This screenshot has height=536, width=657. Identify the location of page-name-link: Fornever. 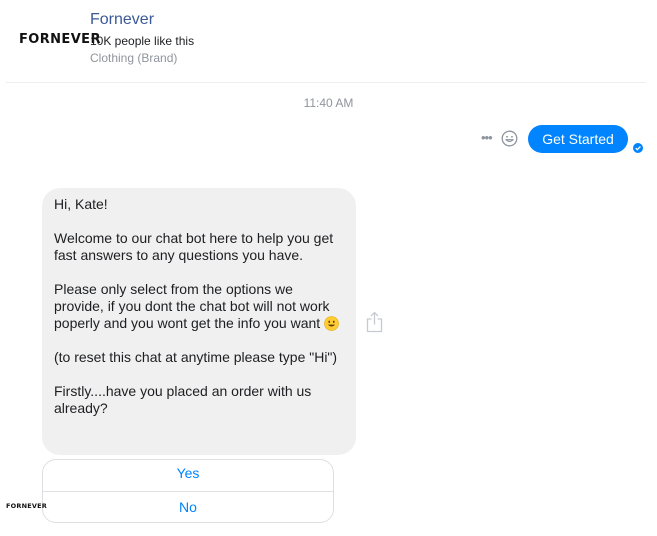
(122, 20).